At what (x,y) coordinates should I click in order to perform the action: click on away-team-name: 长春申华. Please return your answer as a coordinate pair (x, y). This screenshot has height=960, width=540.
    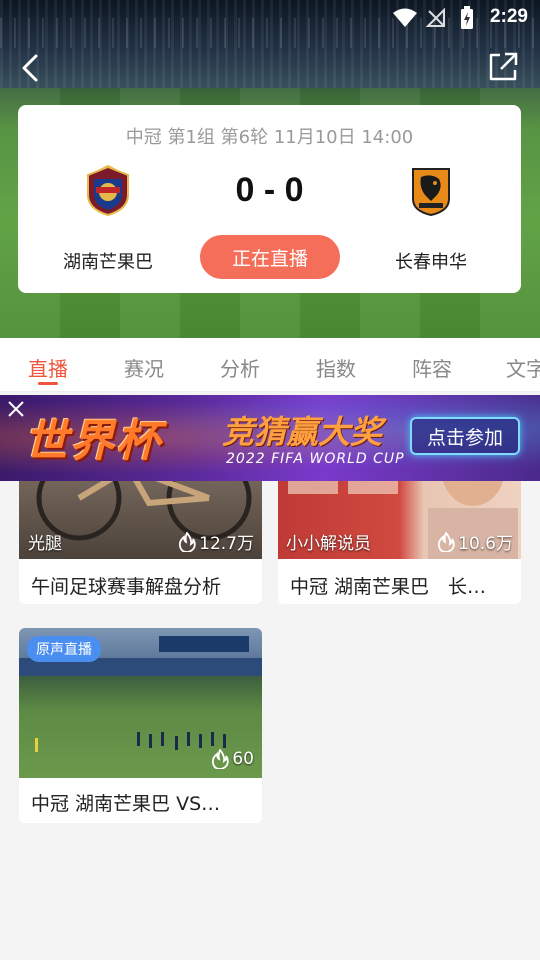
    Looking at the image, I should click on (431, 262).